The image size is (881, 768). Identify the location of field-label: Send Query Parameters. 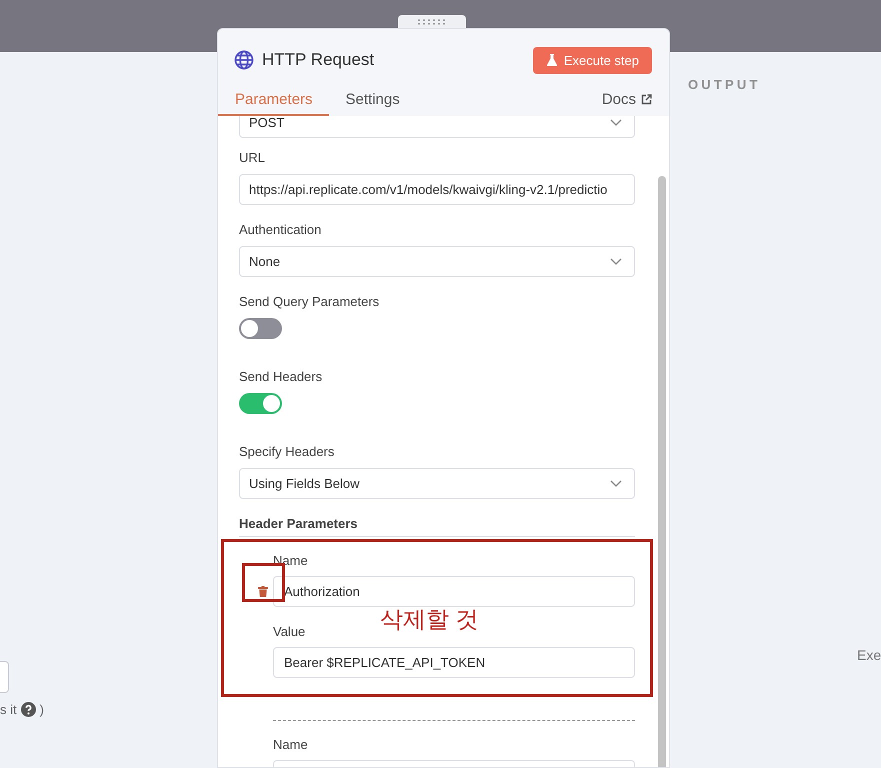
(309, 302).